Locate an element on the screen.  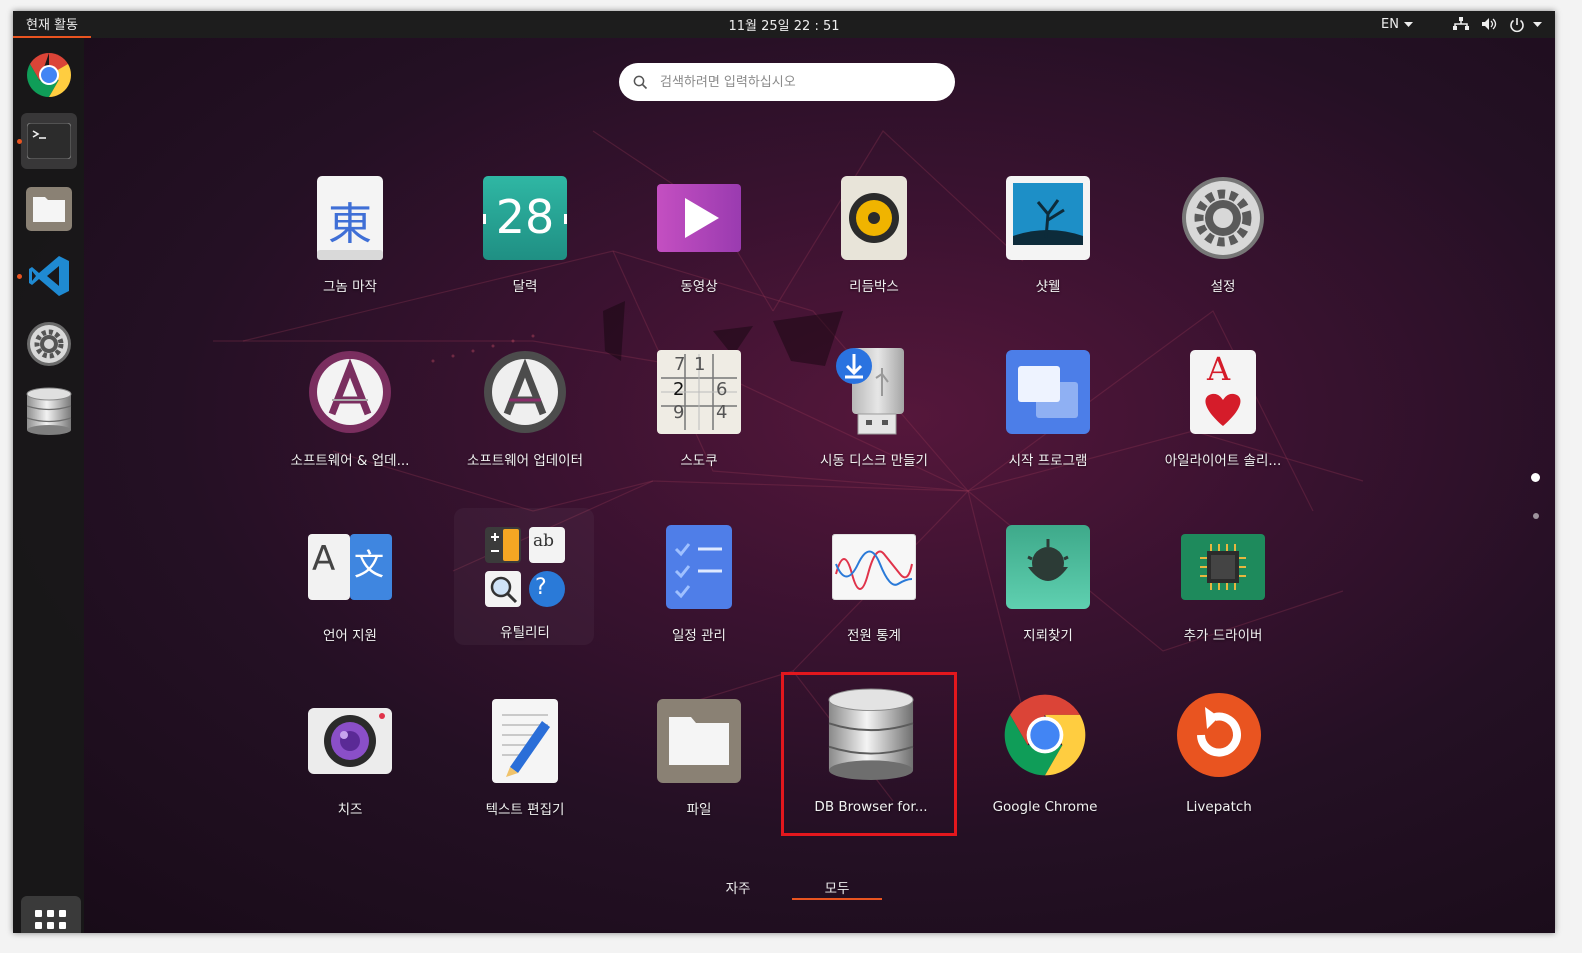
video-play-icon is located at coordinates (699, 218).